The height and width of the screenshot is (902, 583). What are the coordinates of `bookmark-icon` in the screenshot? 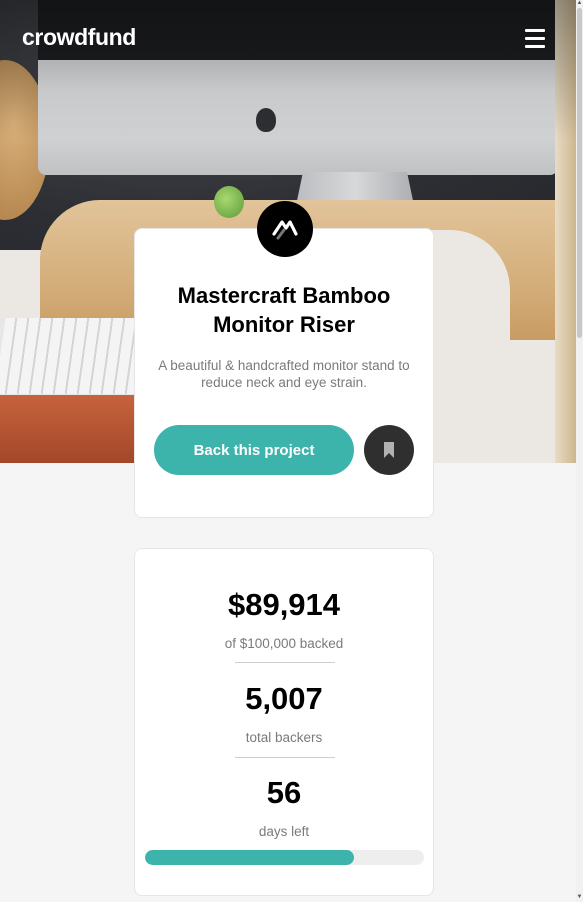 It's located at (389, 450).